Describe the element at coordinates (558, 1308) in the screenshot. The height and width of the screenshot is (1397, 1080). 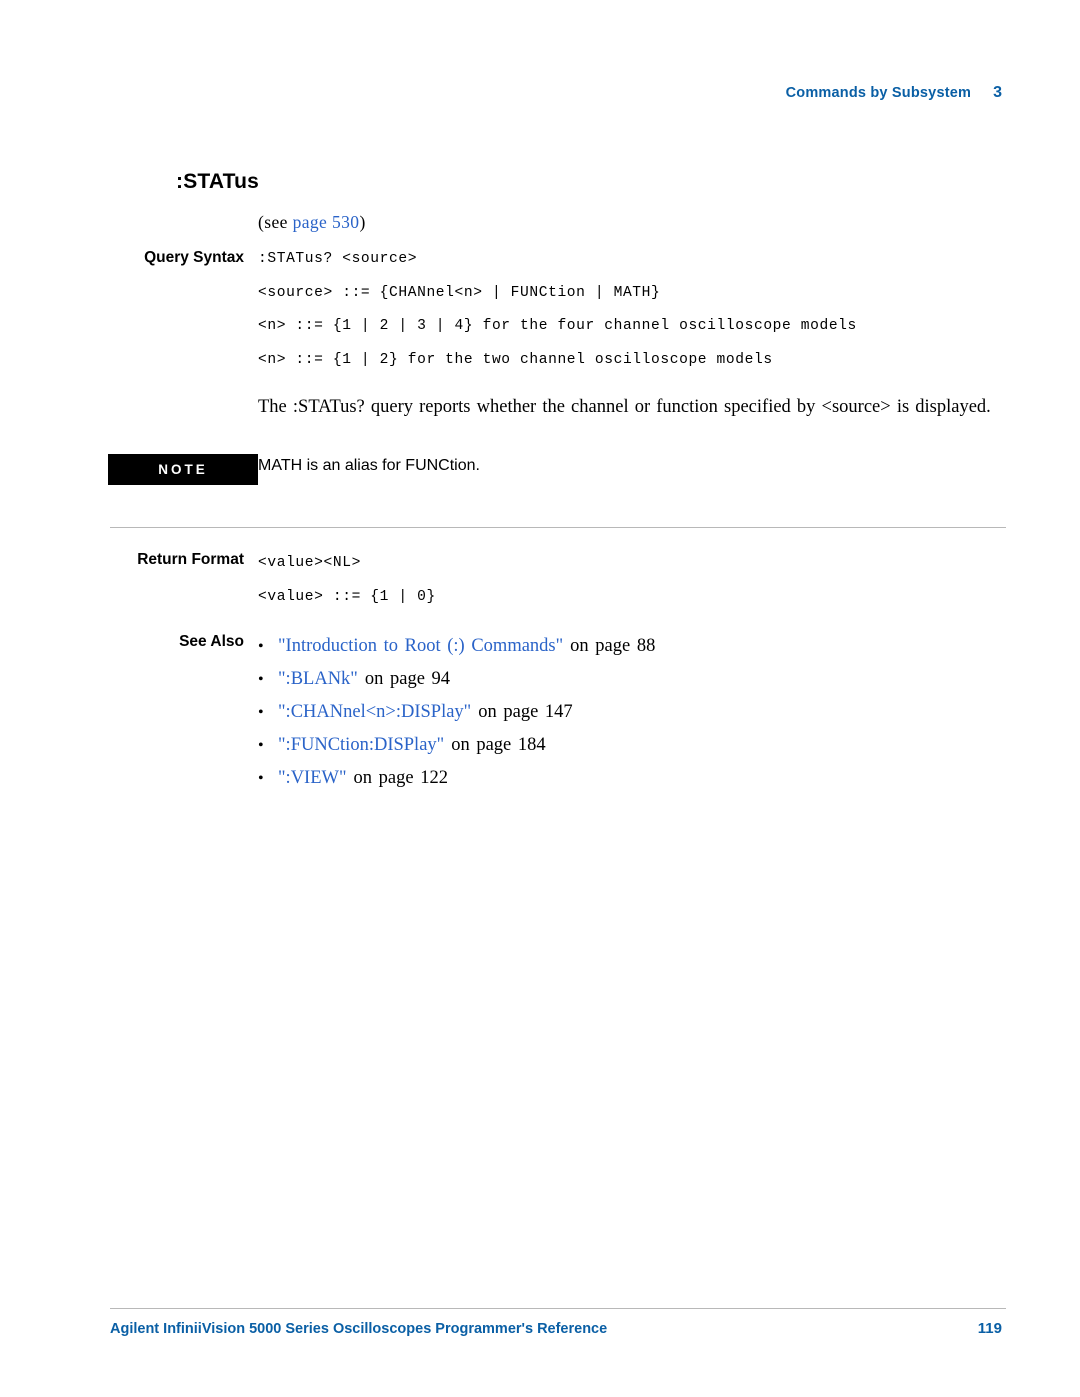
I see `footer-divider` at that location.